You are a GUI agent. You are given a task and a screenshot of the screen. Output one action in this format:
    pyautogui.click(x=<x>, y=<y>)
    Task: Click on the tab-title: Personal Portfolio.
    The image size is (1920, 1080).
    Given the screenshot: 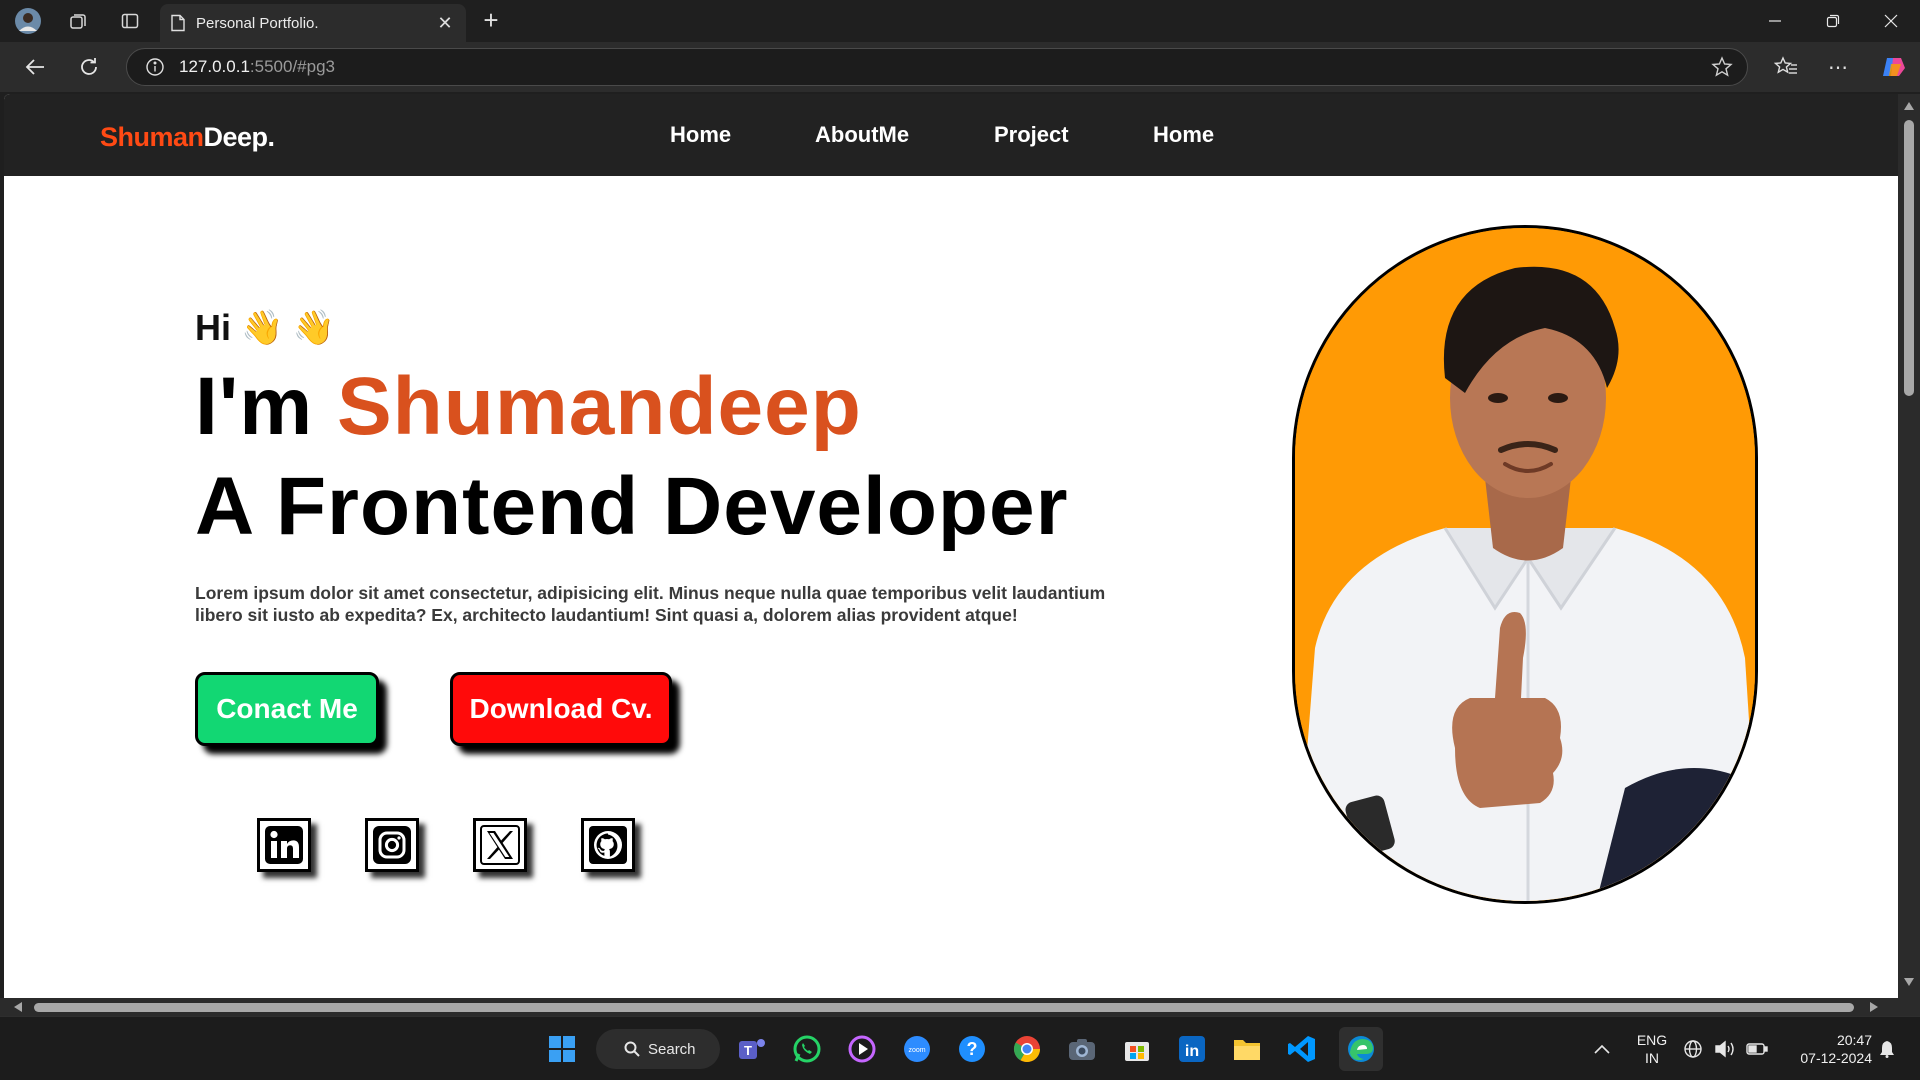 What is the action you would take?
    pyautogui.click(x=257, y=23)
    